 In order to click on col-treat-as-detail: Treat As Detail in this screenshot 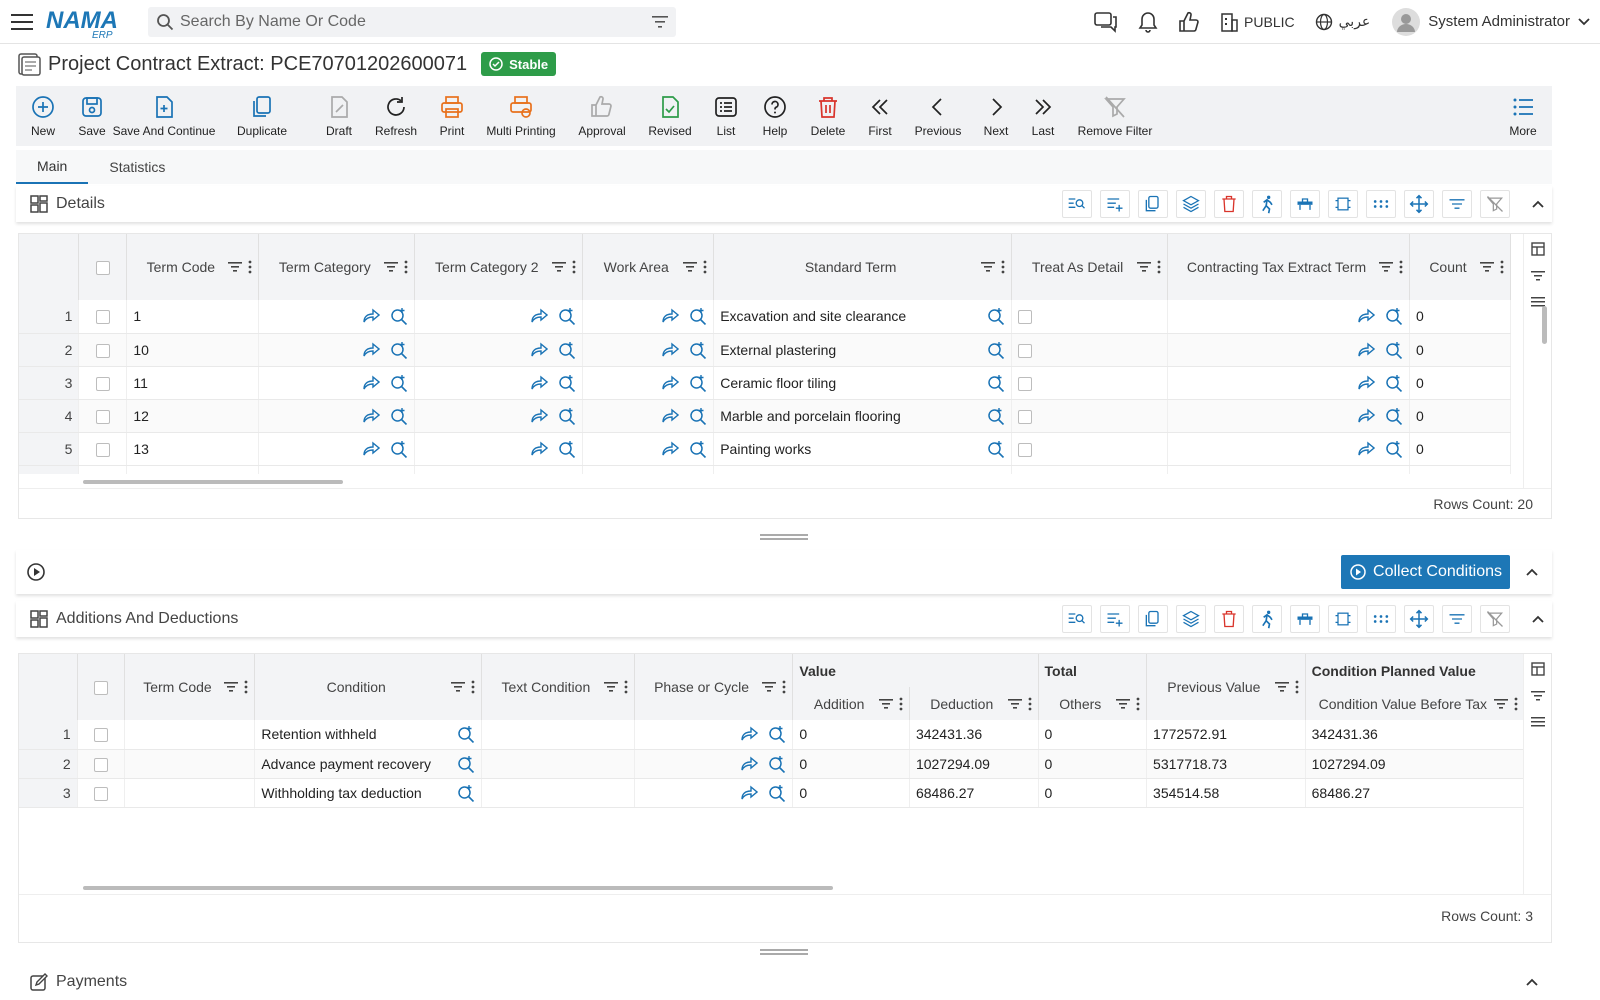, I will do `click(1077, 267)`.